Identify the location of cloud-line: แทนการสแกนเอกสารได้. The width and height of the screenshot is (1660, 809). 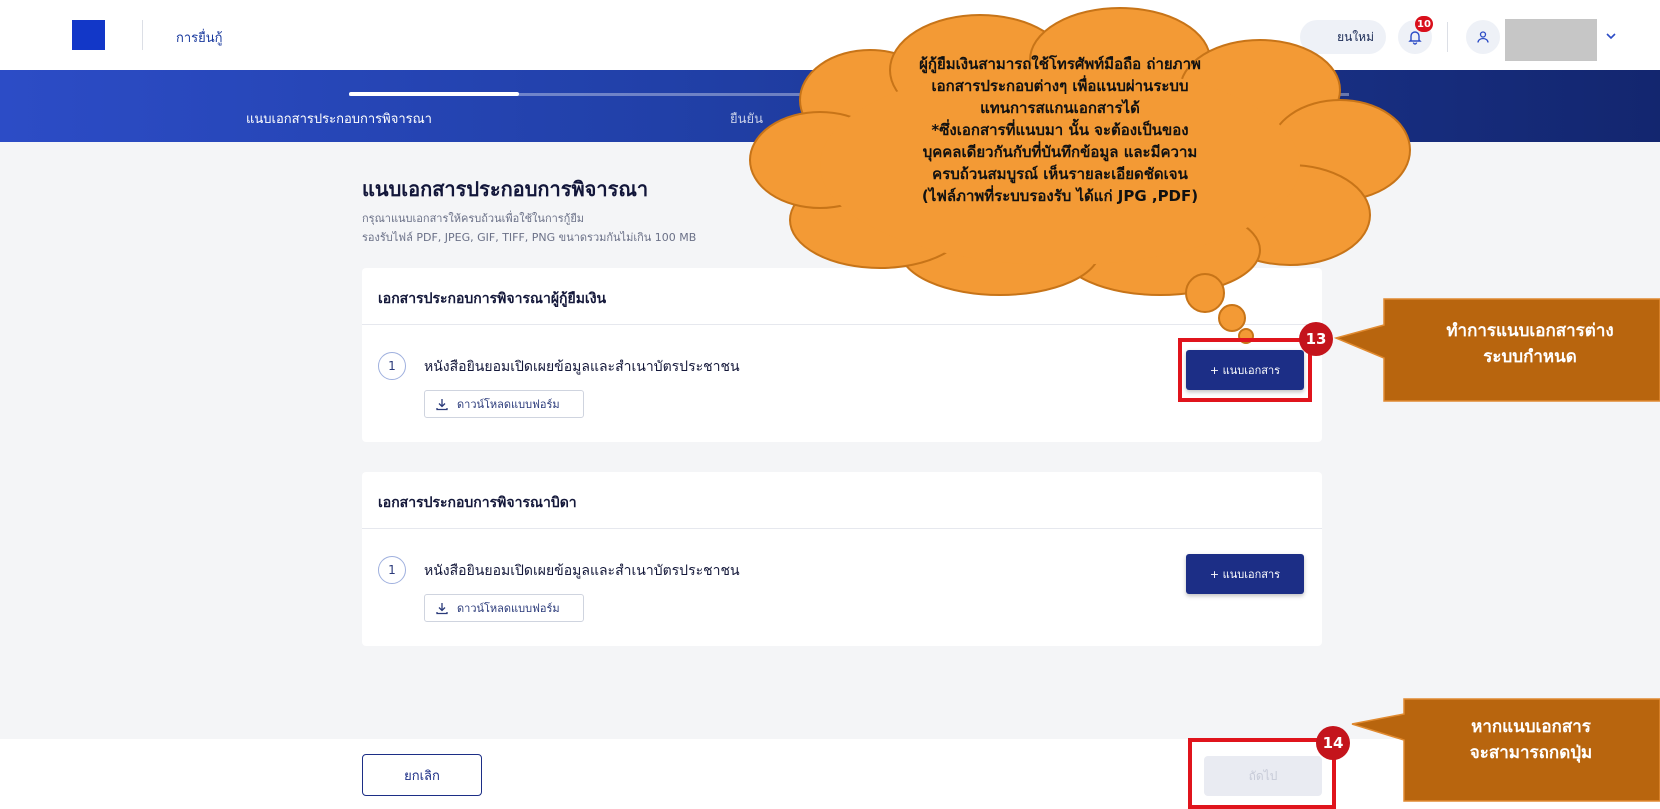
(1060, 108).